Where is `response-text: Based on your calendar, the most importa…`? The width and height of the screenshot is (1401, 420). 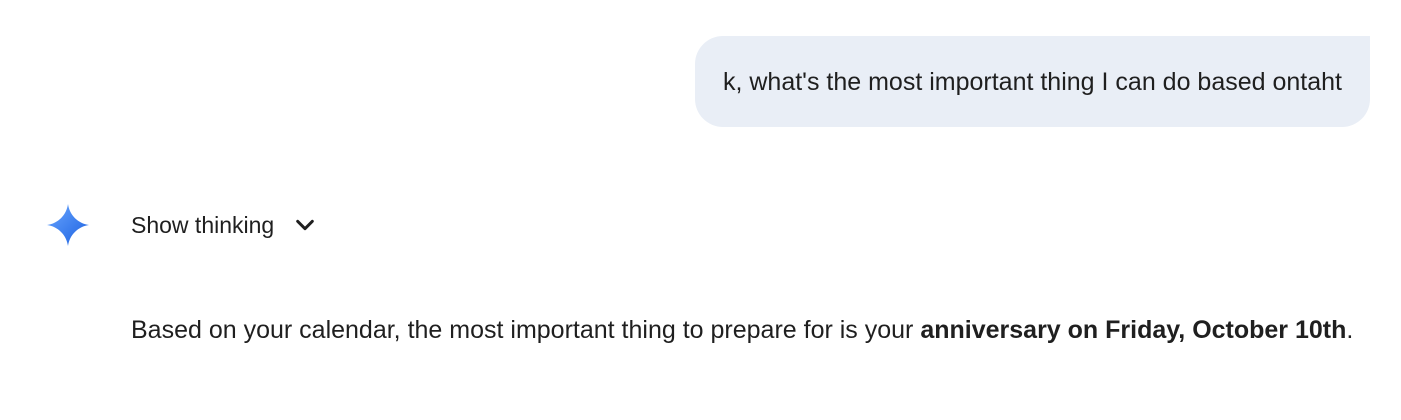 response-text: Based on your calendar, the most importa… is located at coordinates (526, 330).